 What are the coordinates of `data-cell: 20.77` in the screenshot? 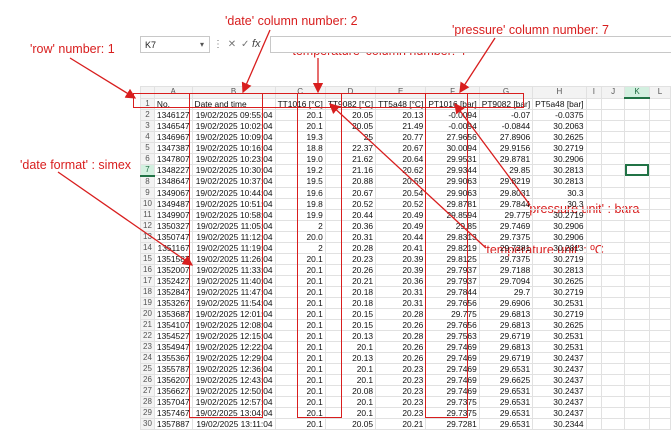 It's located at (401, 136).